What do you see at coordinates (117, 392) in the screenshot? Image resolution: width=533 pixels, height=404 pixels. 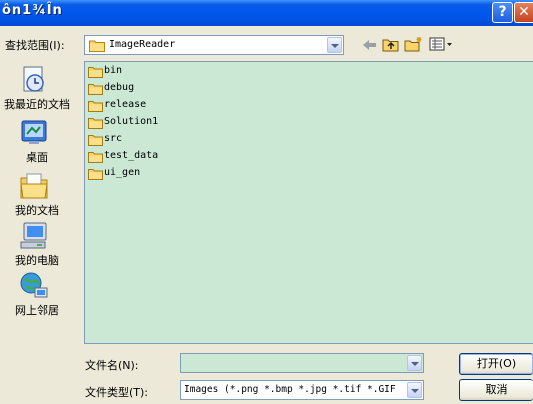 I see `filetype-label: 文件类型(T):` at bounding box center [117, 392].